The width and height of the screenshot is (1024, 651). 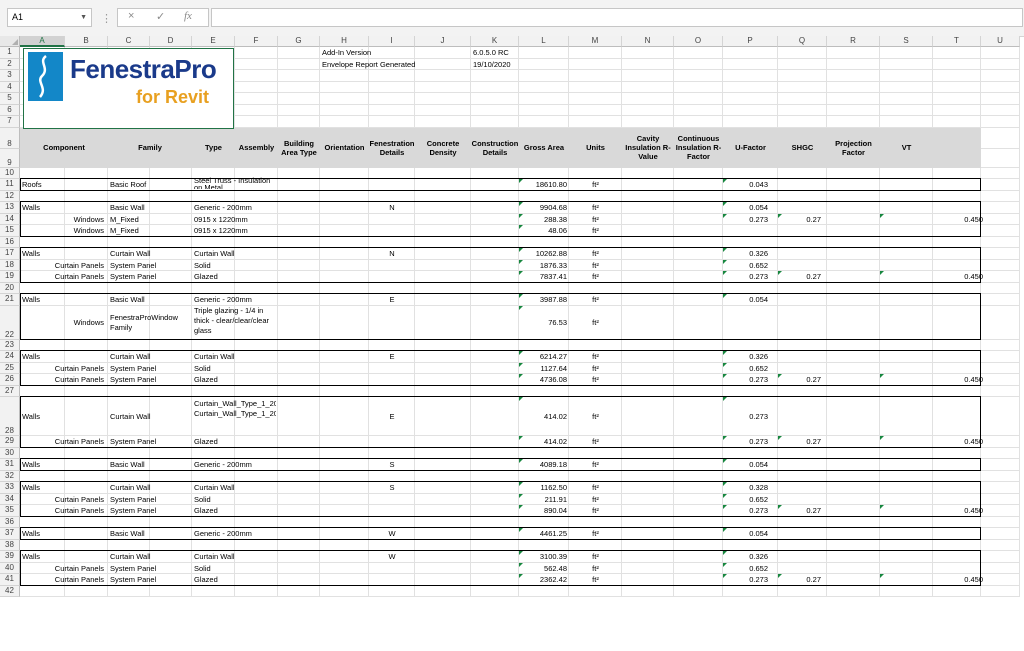 What do you see at coordinates (10, 53) in the screenshot?
I see `row-header: 1` at bounding box center [10, 53].